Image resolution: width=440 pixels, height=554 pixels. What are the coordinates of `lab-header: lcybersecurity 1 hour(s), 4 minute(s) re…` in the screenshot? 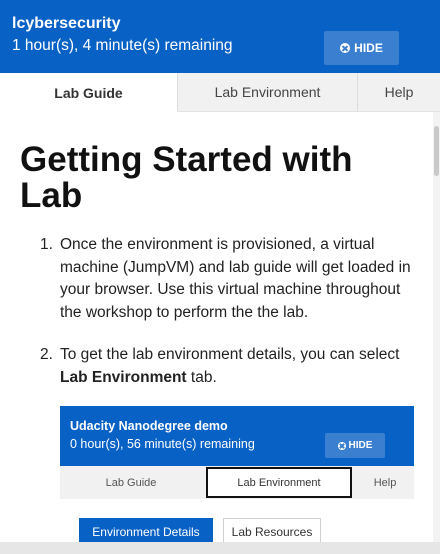 It's located at (220, 36).